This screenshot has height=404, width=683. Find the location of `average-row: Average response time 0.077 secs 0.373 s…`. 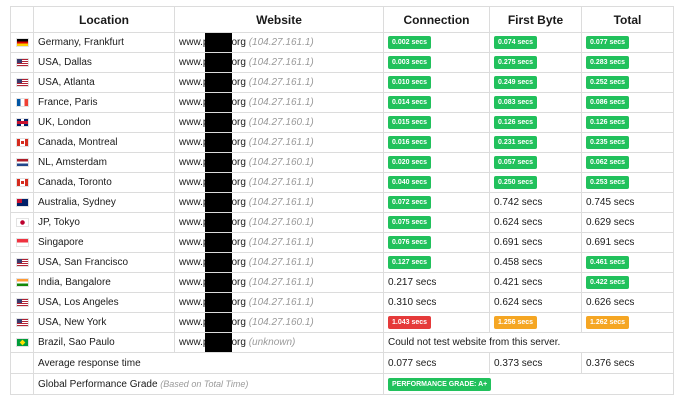

average-row: Average response time 0.077 secs 0.373 s… is located at coordinates (342, 363).